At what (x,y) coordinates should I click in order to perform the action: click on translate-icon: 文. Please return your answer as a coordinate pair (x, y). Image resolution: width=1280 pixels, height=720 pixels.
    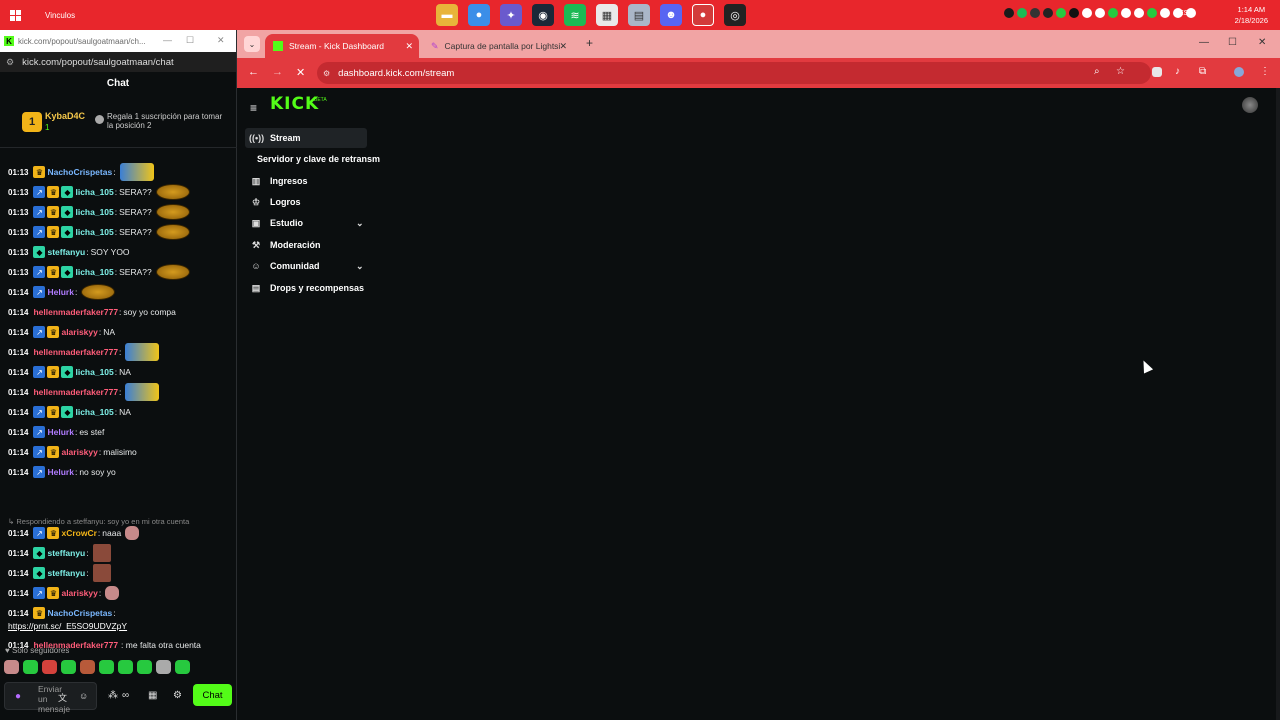
    Looking at the image, I should click on (62, 697).